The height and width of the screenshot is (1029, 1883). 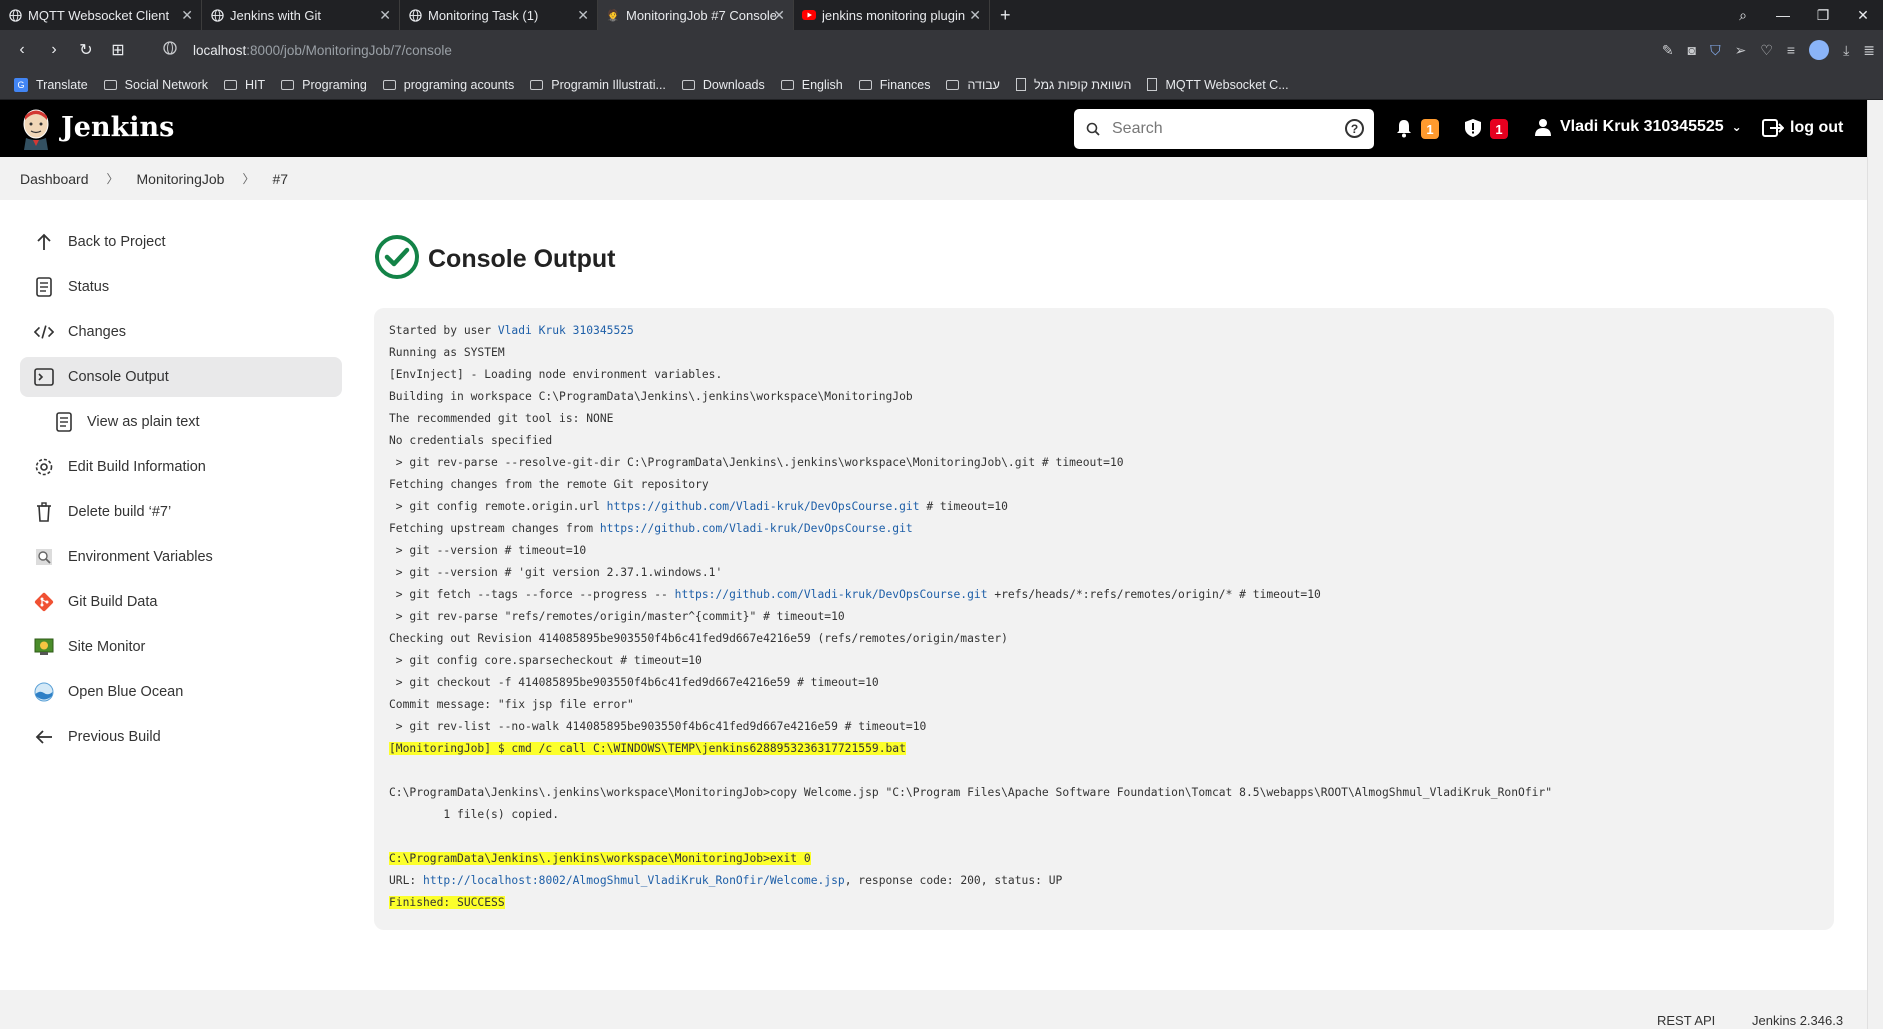 I want to click on console-text: > git --version # timeout=10, so click(x=488, y=550).